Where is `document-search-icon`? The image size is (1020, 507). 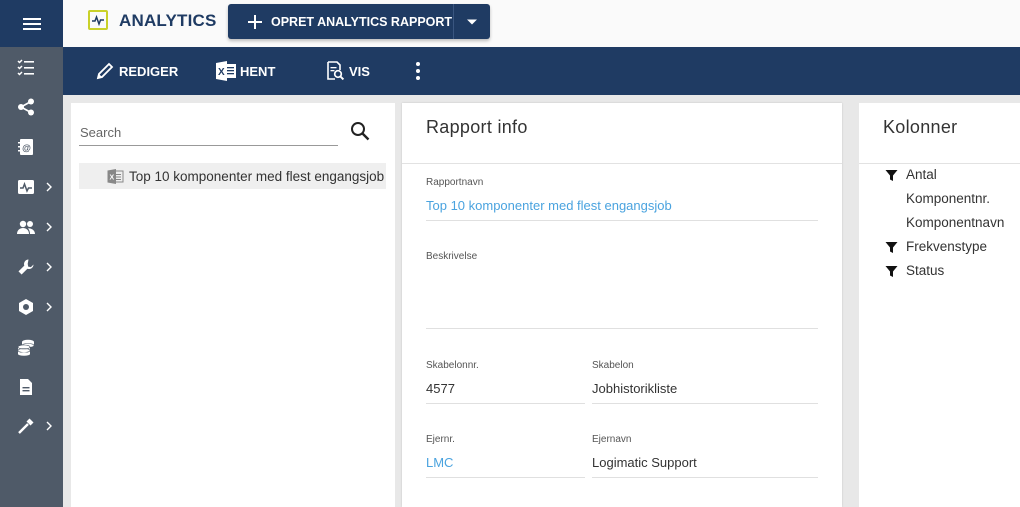 document-search-icon is located at coordinates (335, 71).